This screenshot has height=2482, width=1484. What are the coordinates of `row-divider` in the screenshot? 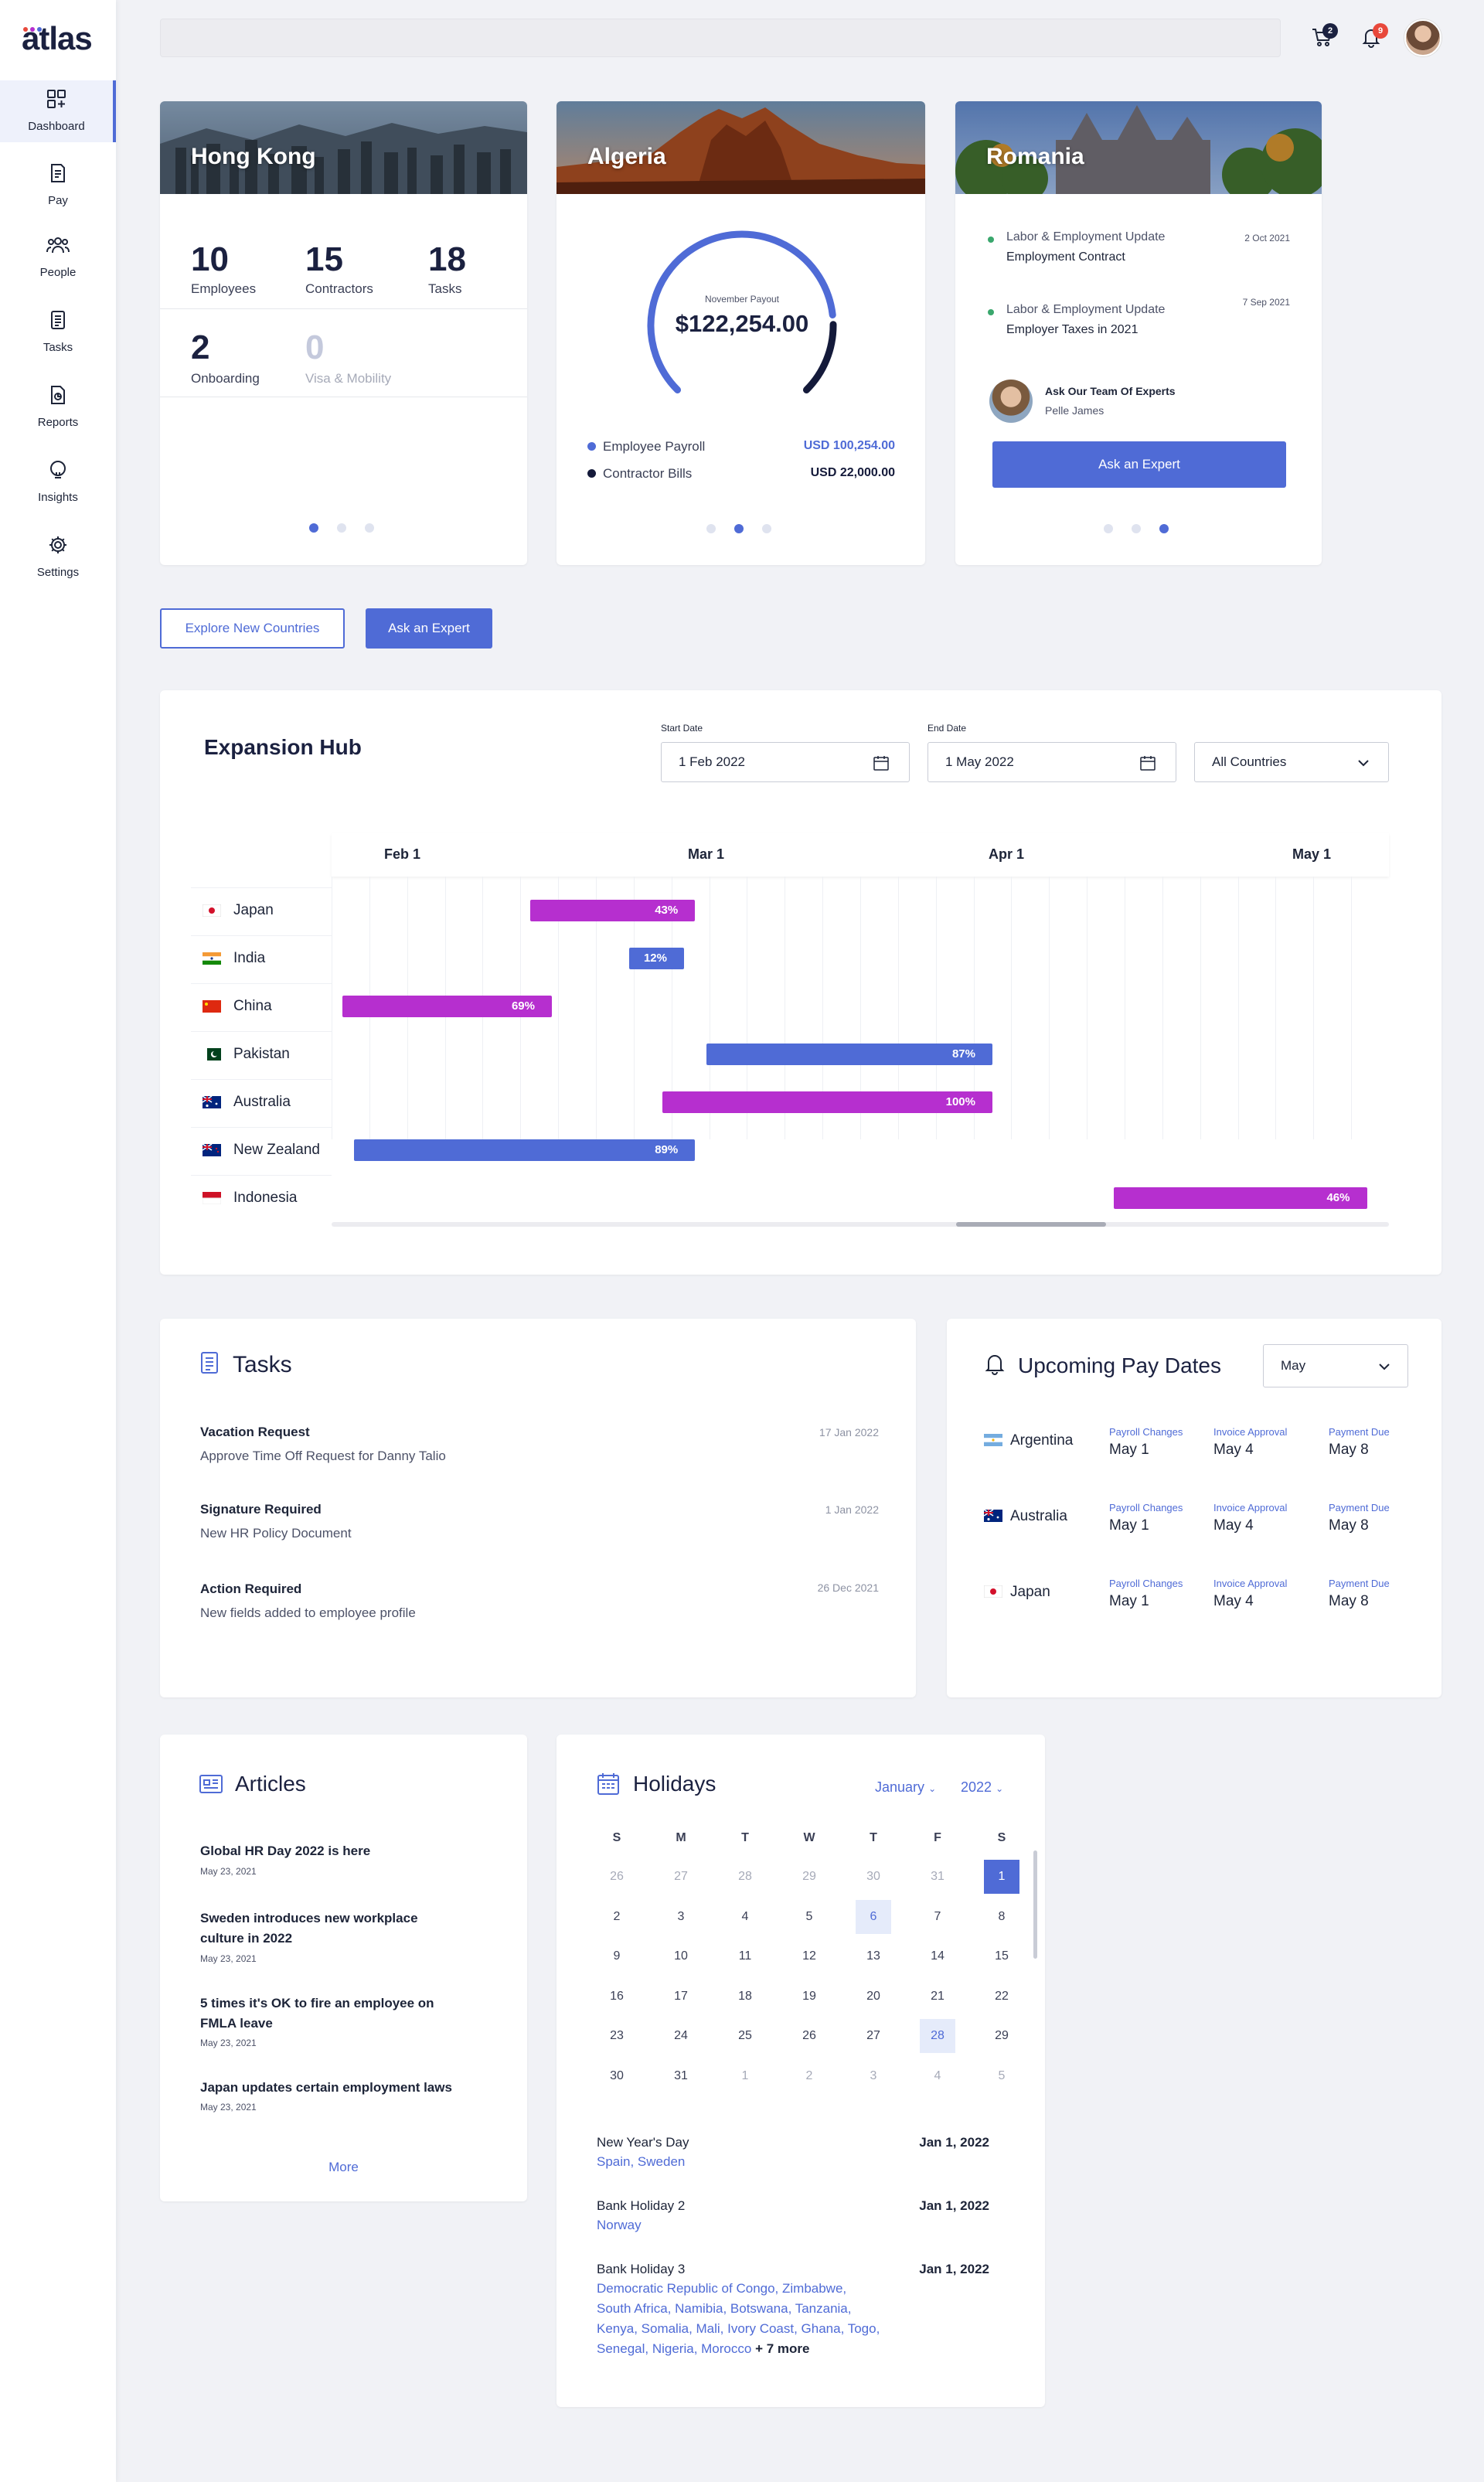 It's located at (261, 936).